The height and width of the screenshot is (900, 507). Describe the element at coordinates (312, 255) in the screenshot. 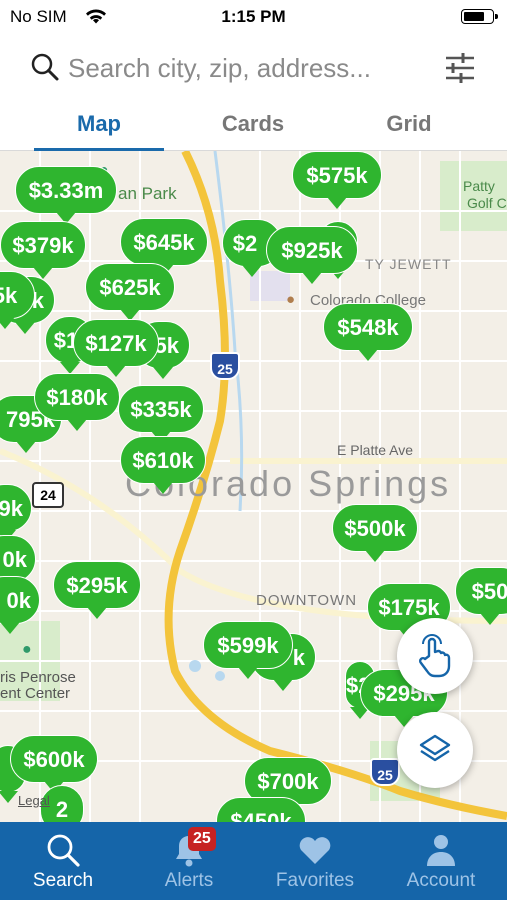

I see `price-pin: $925k` at that location.